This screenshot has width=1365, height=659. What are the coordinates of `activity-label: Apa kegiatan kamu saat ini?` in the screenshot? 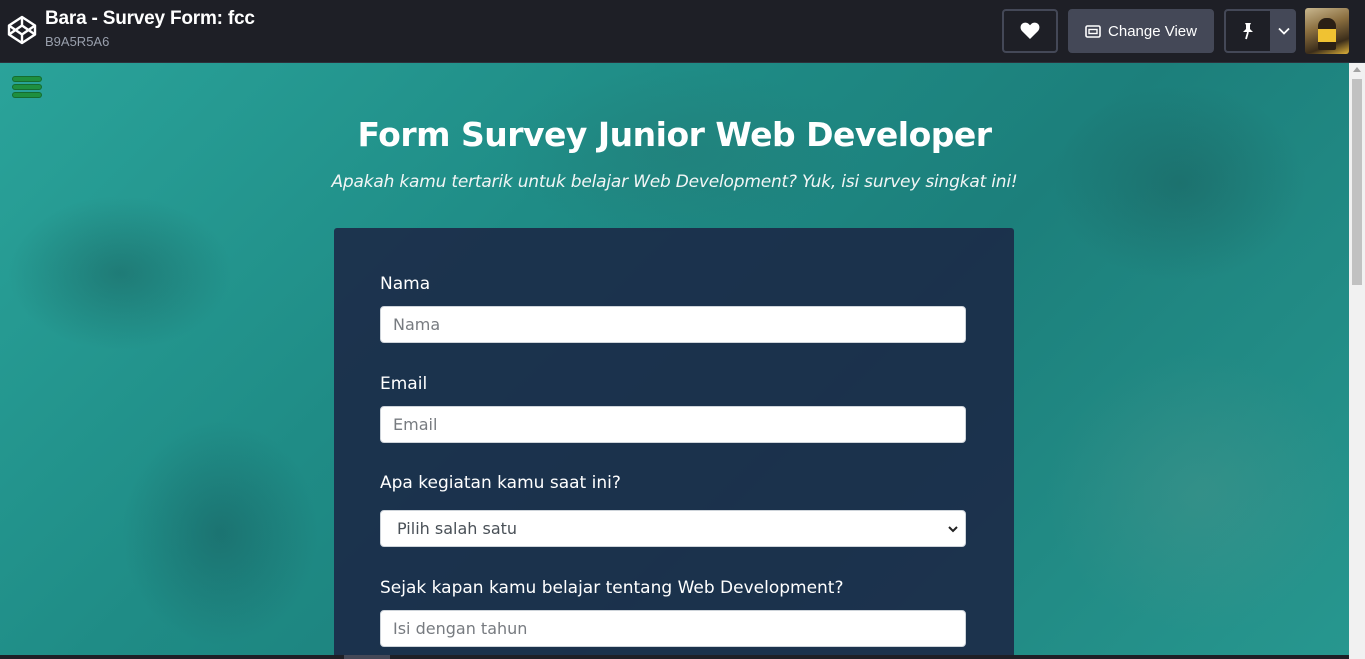 It's located at (500, 483).